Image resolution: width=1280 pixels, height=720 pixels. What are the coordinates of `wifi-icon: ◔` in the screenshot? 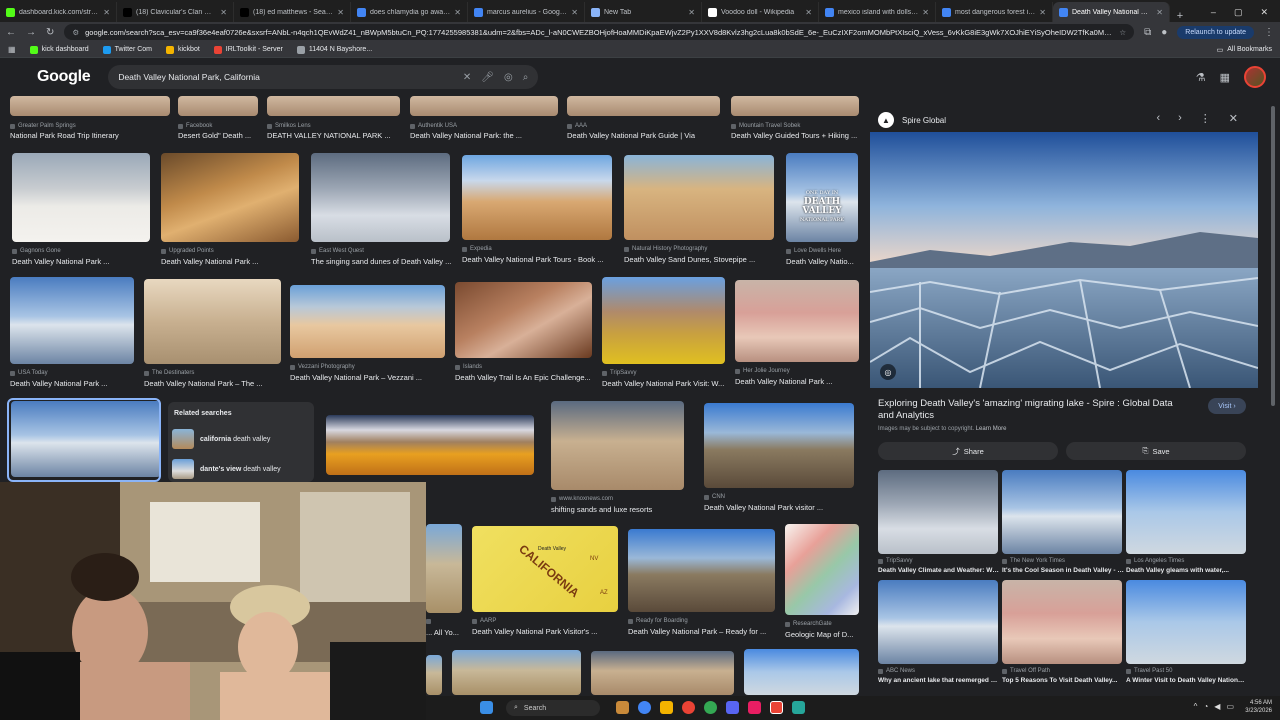 It's located at (1205, 706).